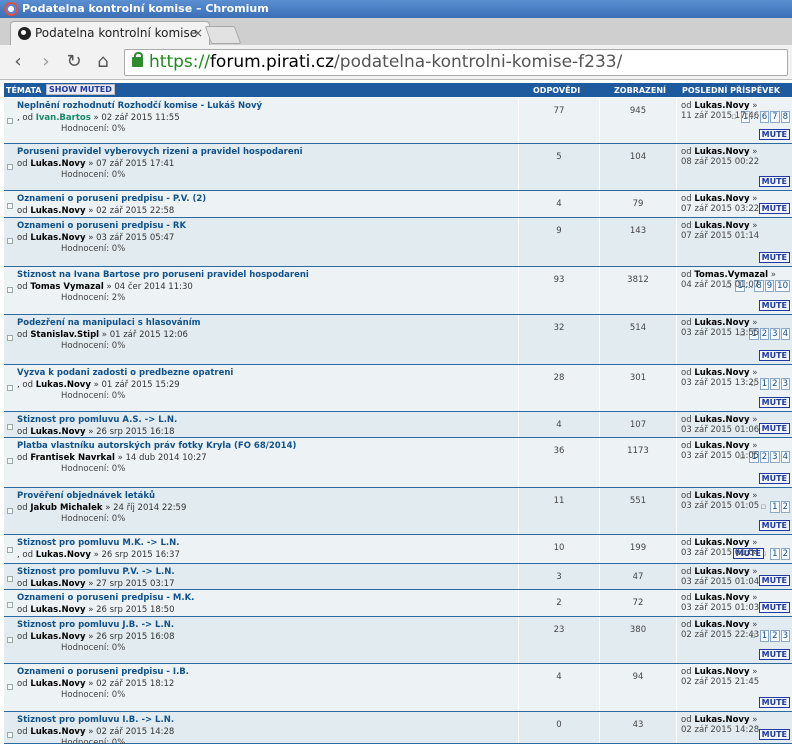 The image size is (792, 744). Describe the element at coordinates (720, 383) in the screenshot. I see `last-post-date: 03 zář 2015 13:25` at that location.